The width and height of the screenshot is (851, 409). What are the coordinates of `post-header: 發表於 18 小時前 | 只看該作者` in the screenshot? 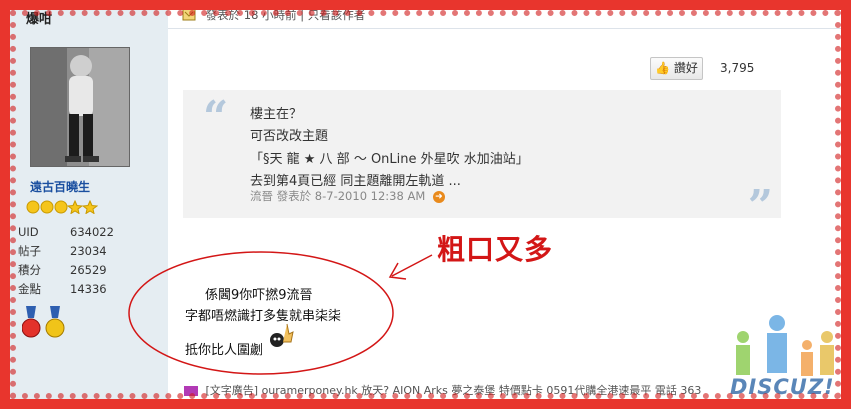 It's located at (273, 15).